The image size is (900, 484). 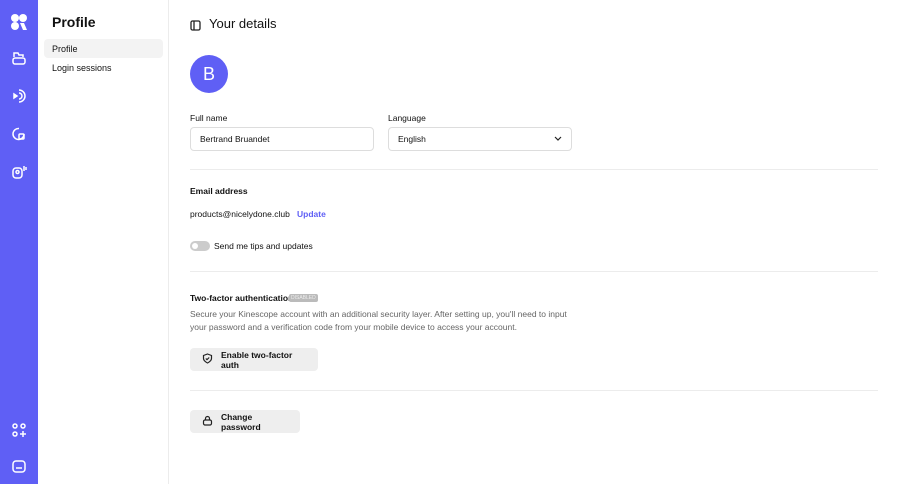 I want to click on update-email-link: Update, so click(x=311, y=214).